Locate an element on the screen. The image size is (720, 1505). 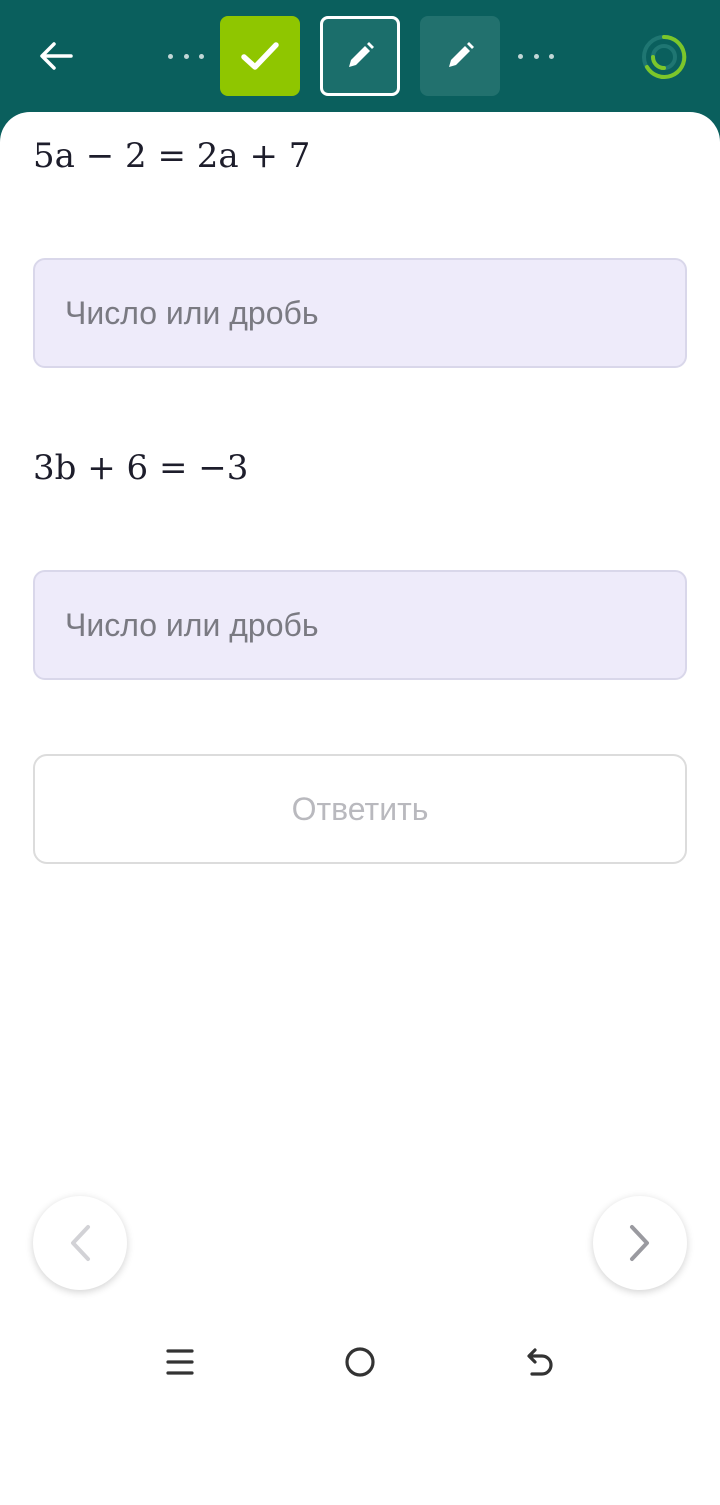
equation-2: 3b + 6 = −3 is located at coordinates (141, 468).